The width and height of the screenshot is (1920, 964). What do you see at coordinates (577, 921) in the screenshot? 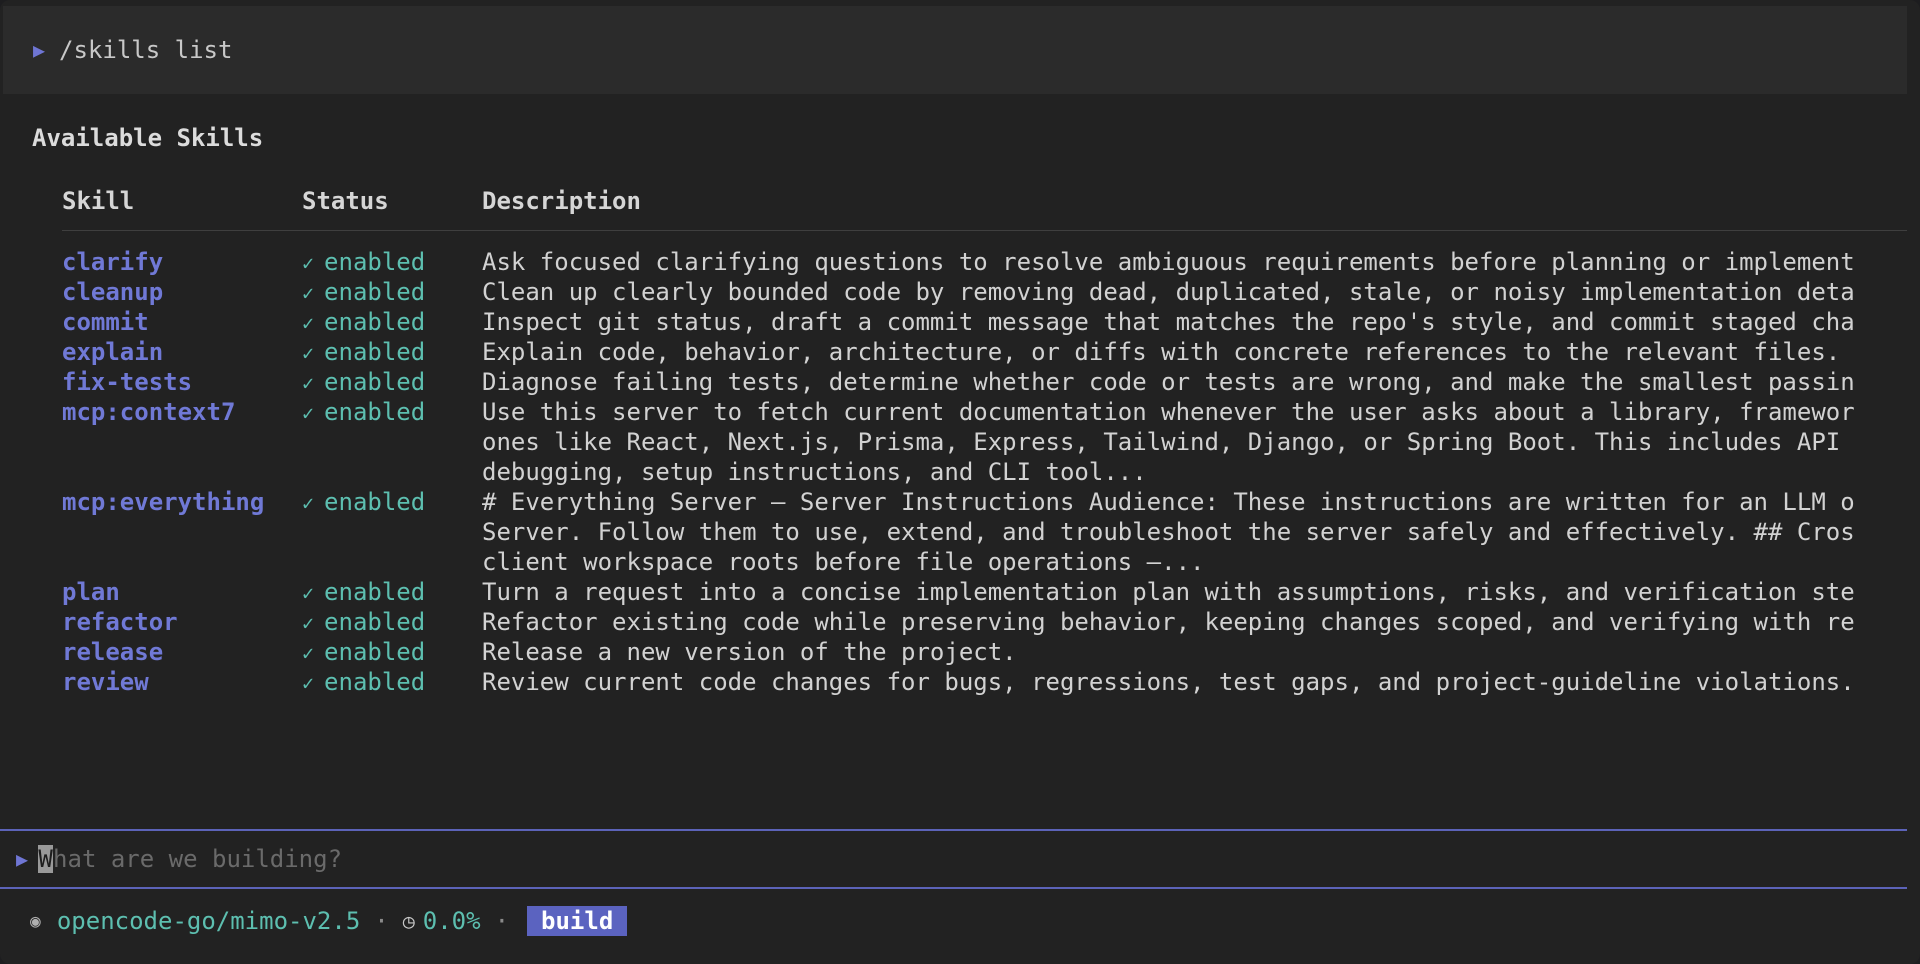
I see `mode-badge: build` at bounding box center [577, 921].